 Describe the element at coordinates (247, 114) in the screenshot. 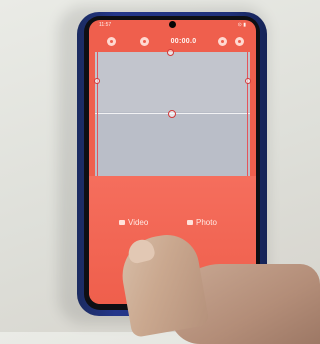

I see `crop-right-edge` at that location.